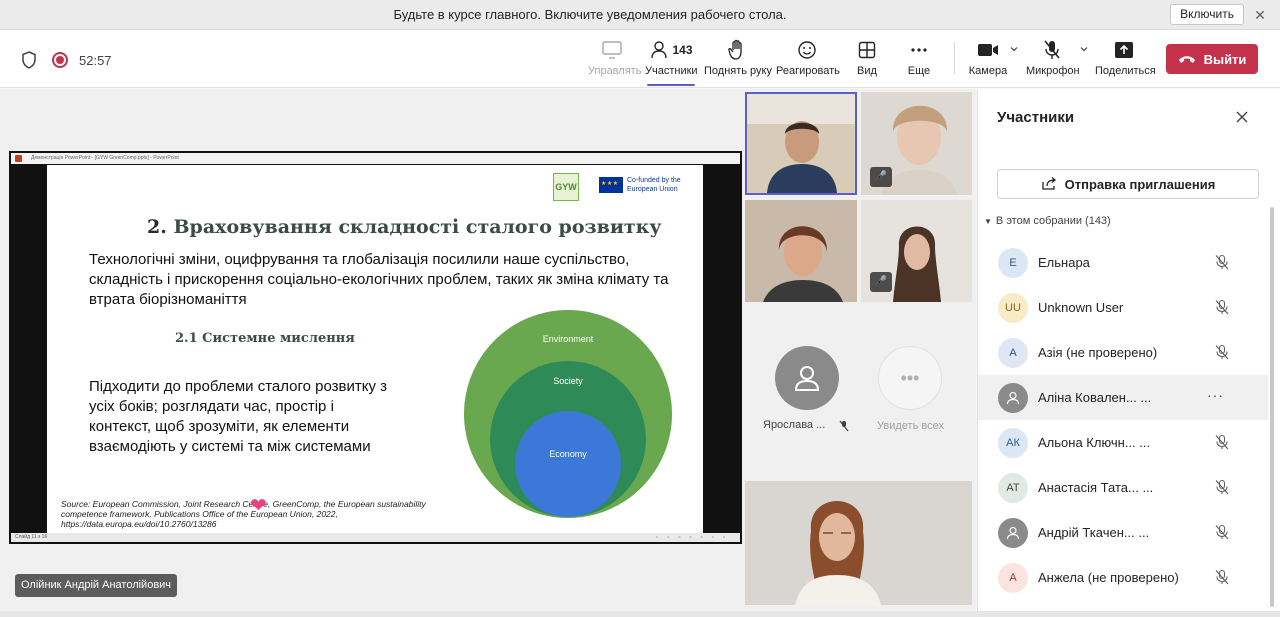 This screenshot has width=1280, height=617. What do you see at coordinates (1123, 397) in the screenshot?
I see `participant-row: Аліна Ковален... ... ···` at bounding box center [1123, 397].